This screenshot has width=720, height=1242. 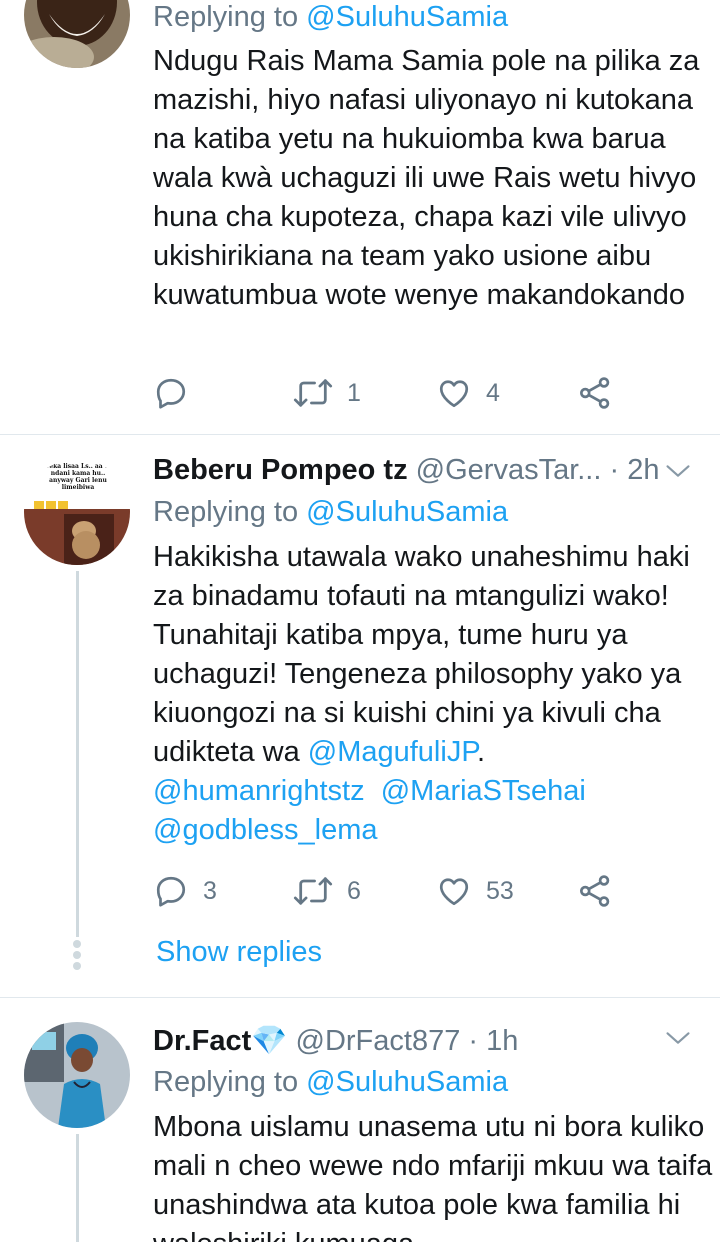 I want to click on like-count: 4, so click(x=493, y=392).